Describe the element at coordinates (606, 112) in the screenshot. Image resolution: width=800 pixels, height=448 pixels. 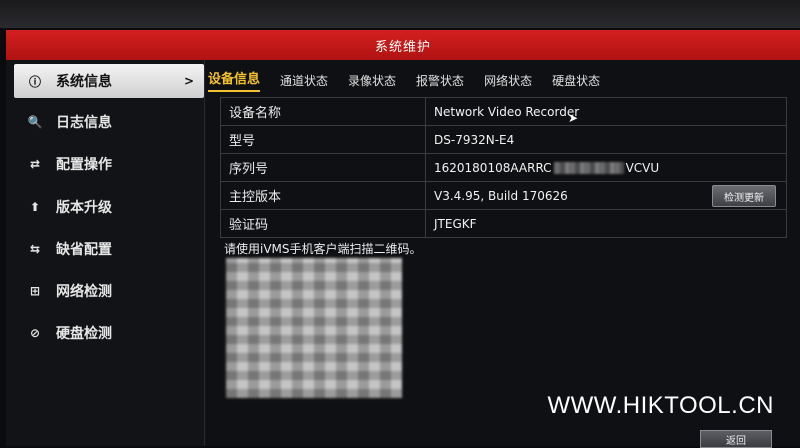
I see `device-name-value: Network Video Recorder ➤` at that location.